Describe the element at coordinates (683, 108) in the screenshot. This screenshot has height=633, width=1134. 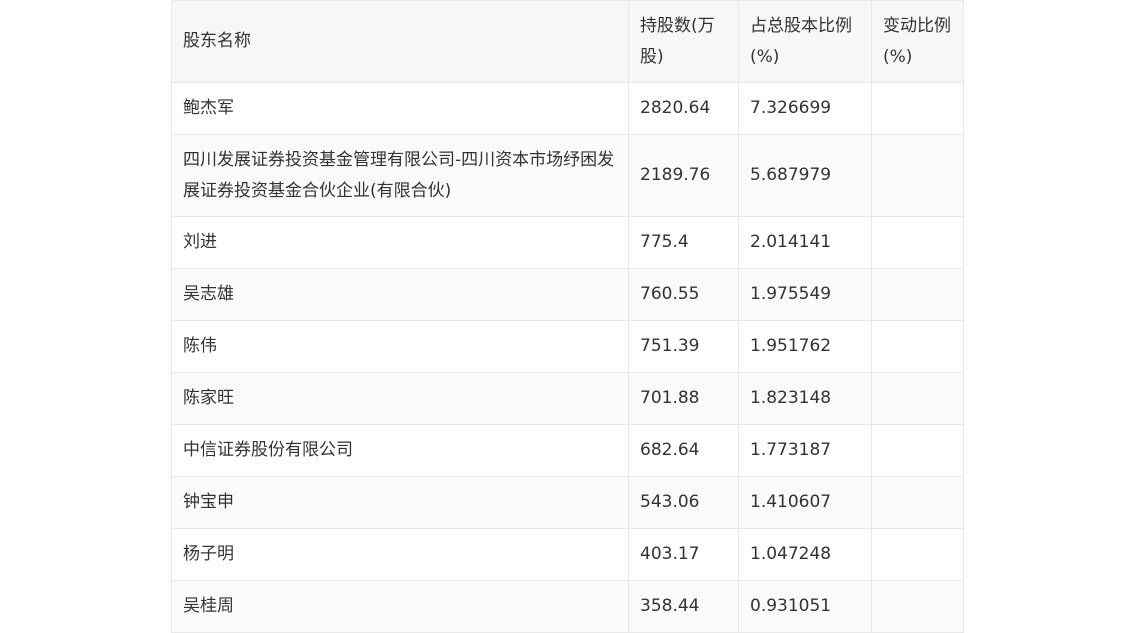
I see `cell-shares-held: 2820.64` at that location.